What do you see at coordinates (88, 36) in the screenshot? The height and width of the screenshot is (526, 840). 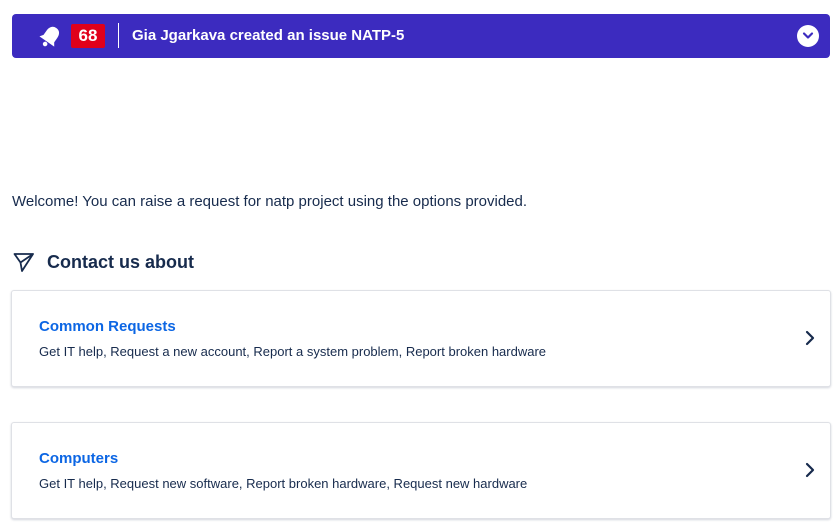 I see `notification-count-badge: 68` at bounding box center [88, 36].